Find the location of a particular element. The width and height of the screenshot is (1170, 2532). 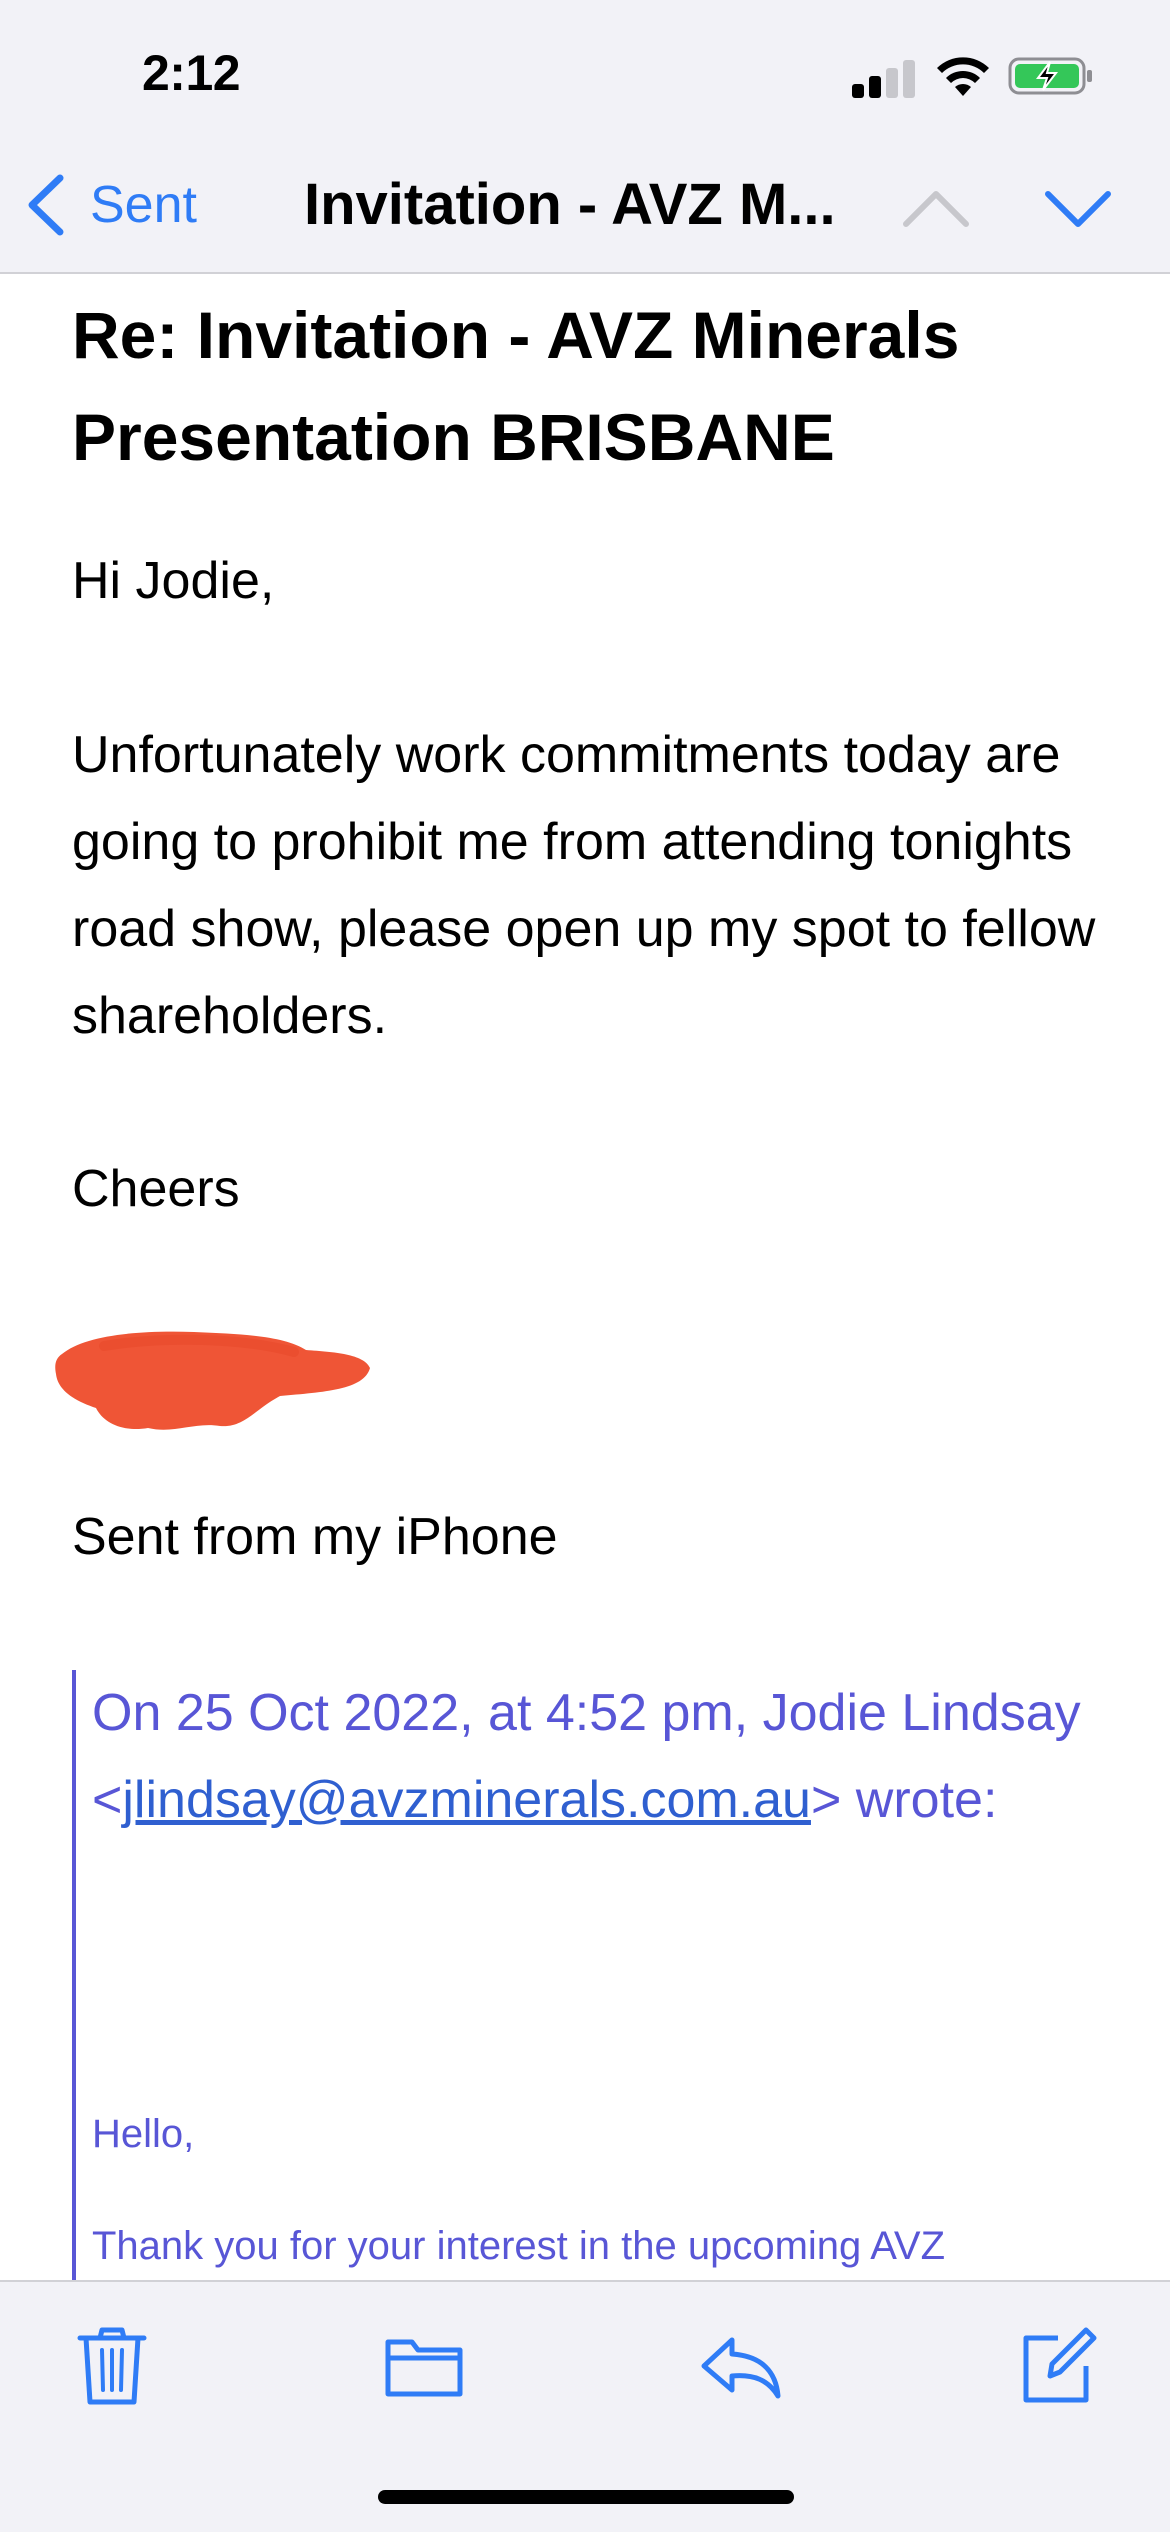

trash-icon is located at coordinates (112, 2366).